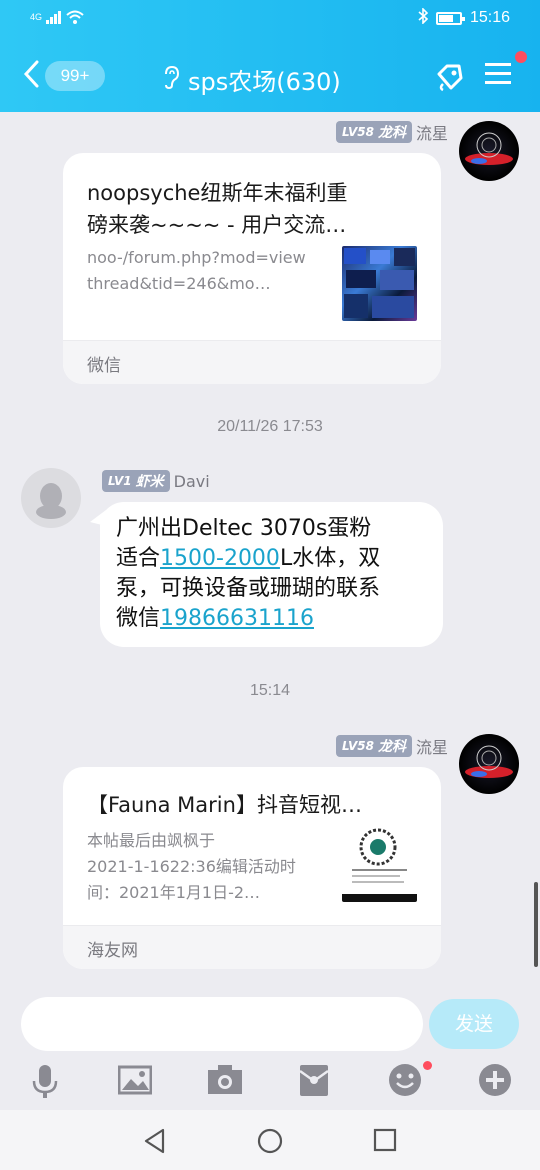  Describe the element at coordinates (135, 1081) in the screenshot. I see `image-icon` at that location.